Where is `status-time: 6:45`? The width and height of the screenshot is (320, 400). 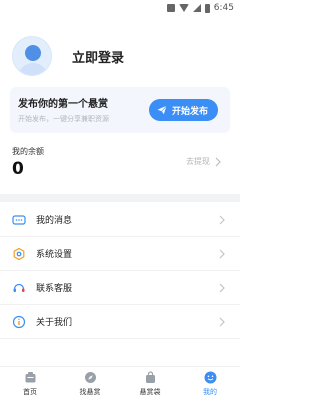 status-time: 6:45 is located at coordinates (223, 8).